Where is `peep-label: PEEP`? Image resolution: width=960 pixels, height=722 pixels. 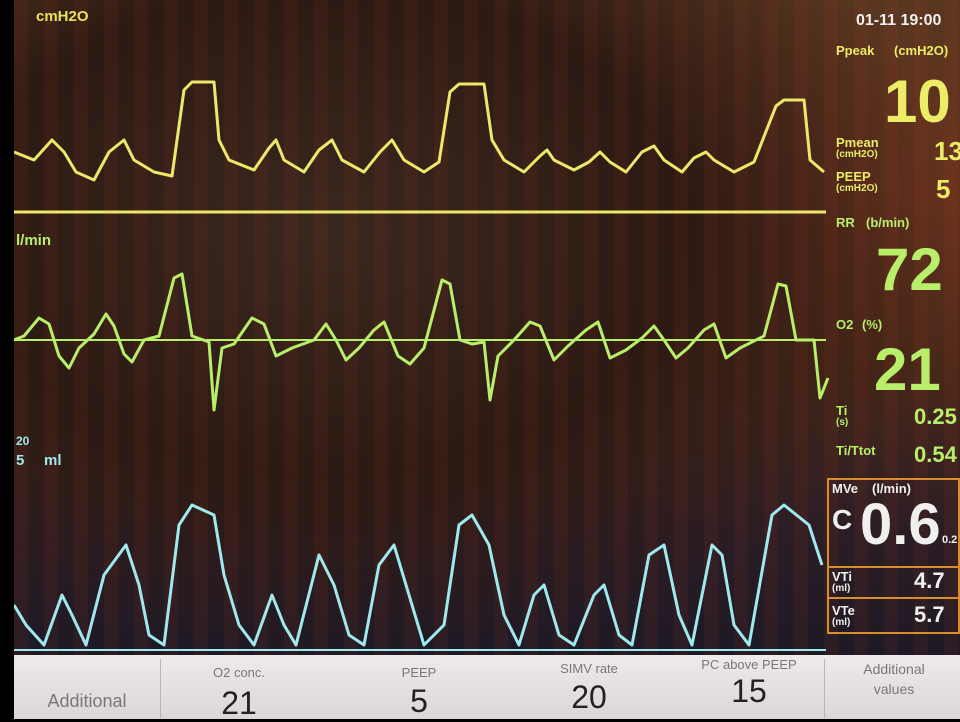 peep-label: PEEP is located at coordinates (853, 176).